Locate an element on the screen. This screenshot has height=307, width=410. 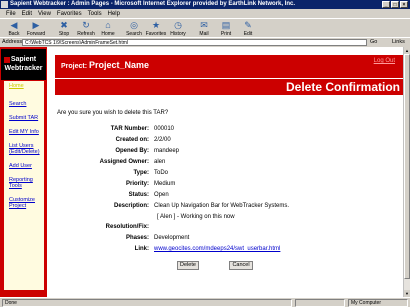
vertical-scrollbar: ▲ ▼ is located at coordinates (406, 172).